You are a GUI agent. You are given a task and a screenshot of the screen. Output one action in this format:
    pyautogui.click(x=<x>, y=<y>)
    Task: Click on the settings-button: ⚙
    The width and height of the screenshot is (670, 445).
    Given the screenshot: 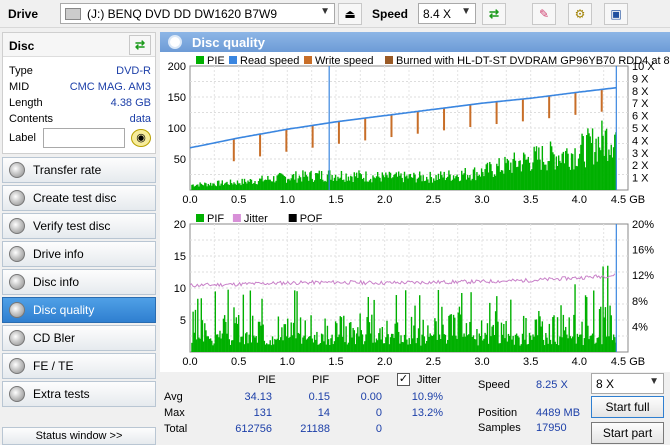 What is the action you would take?
    pyautogui.click(x=580, y=14)
    